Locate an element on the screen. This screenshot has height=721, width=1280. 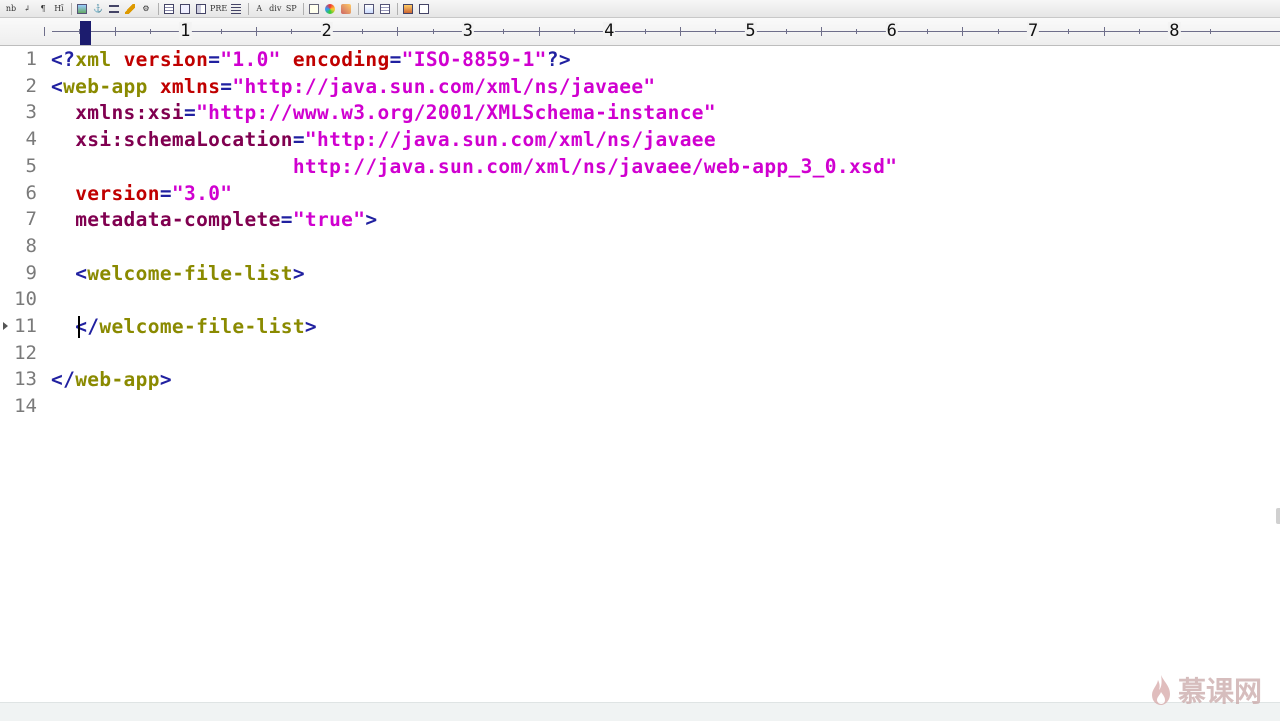
code-line: 10 is located at coordinates (640, 299).